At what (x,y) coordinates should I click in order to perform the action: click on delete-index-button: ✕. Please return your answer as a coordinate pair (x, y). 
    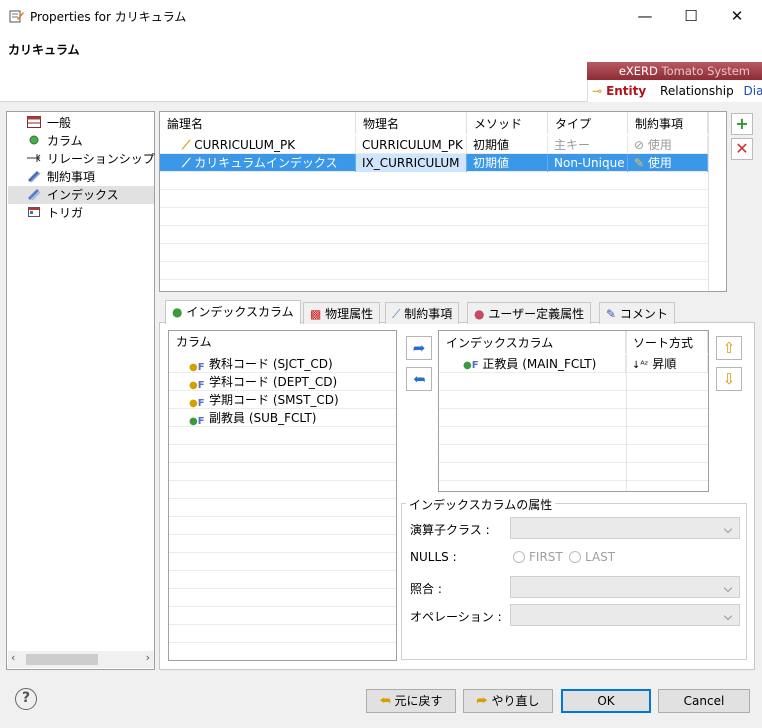
    Looking at the image, I should click on (742, 149).